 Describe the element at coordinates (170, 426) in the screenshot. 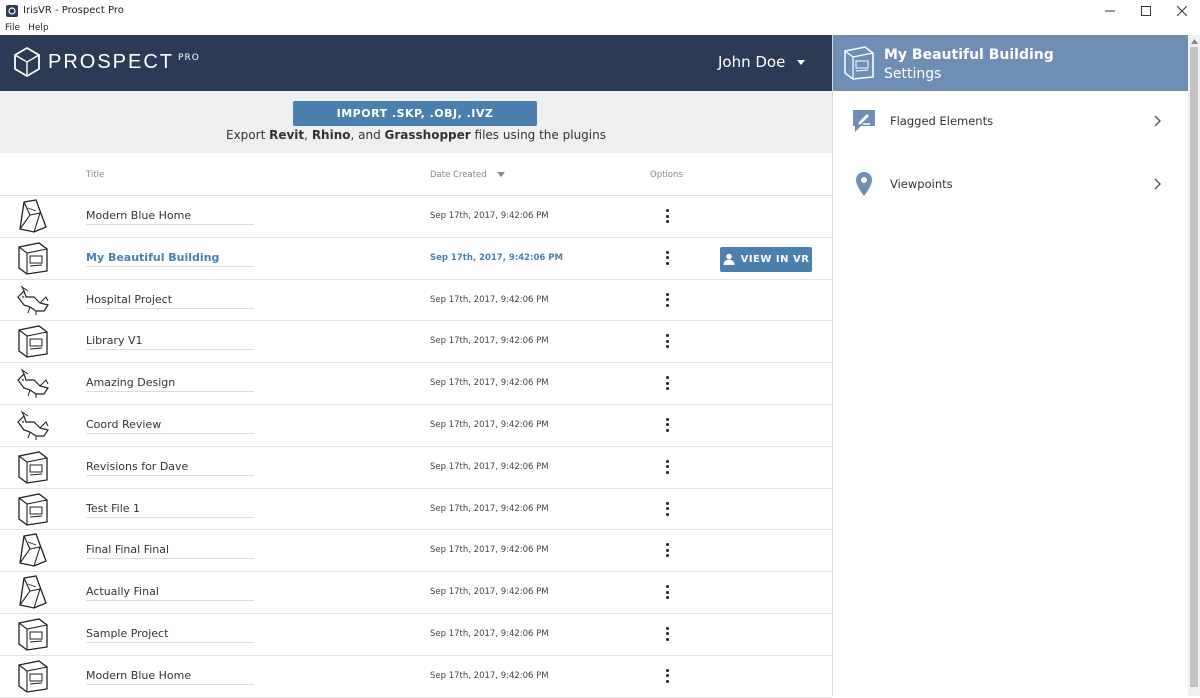

I see `file-title: Coord Review` at that location.